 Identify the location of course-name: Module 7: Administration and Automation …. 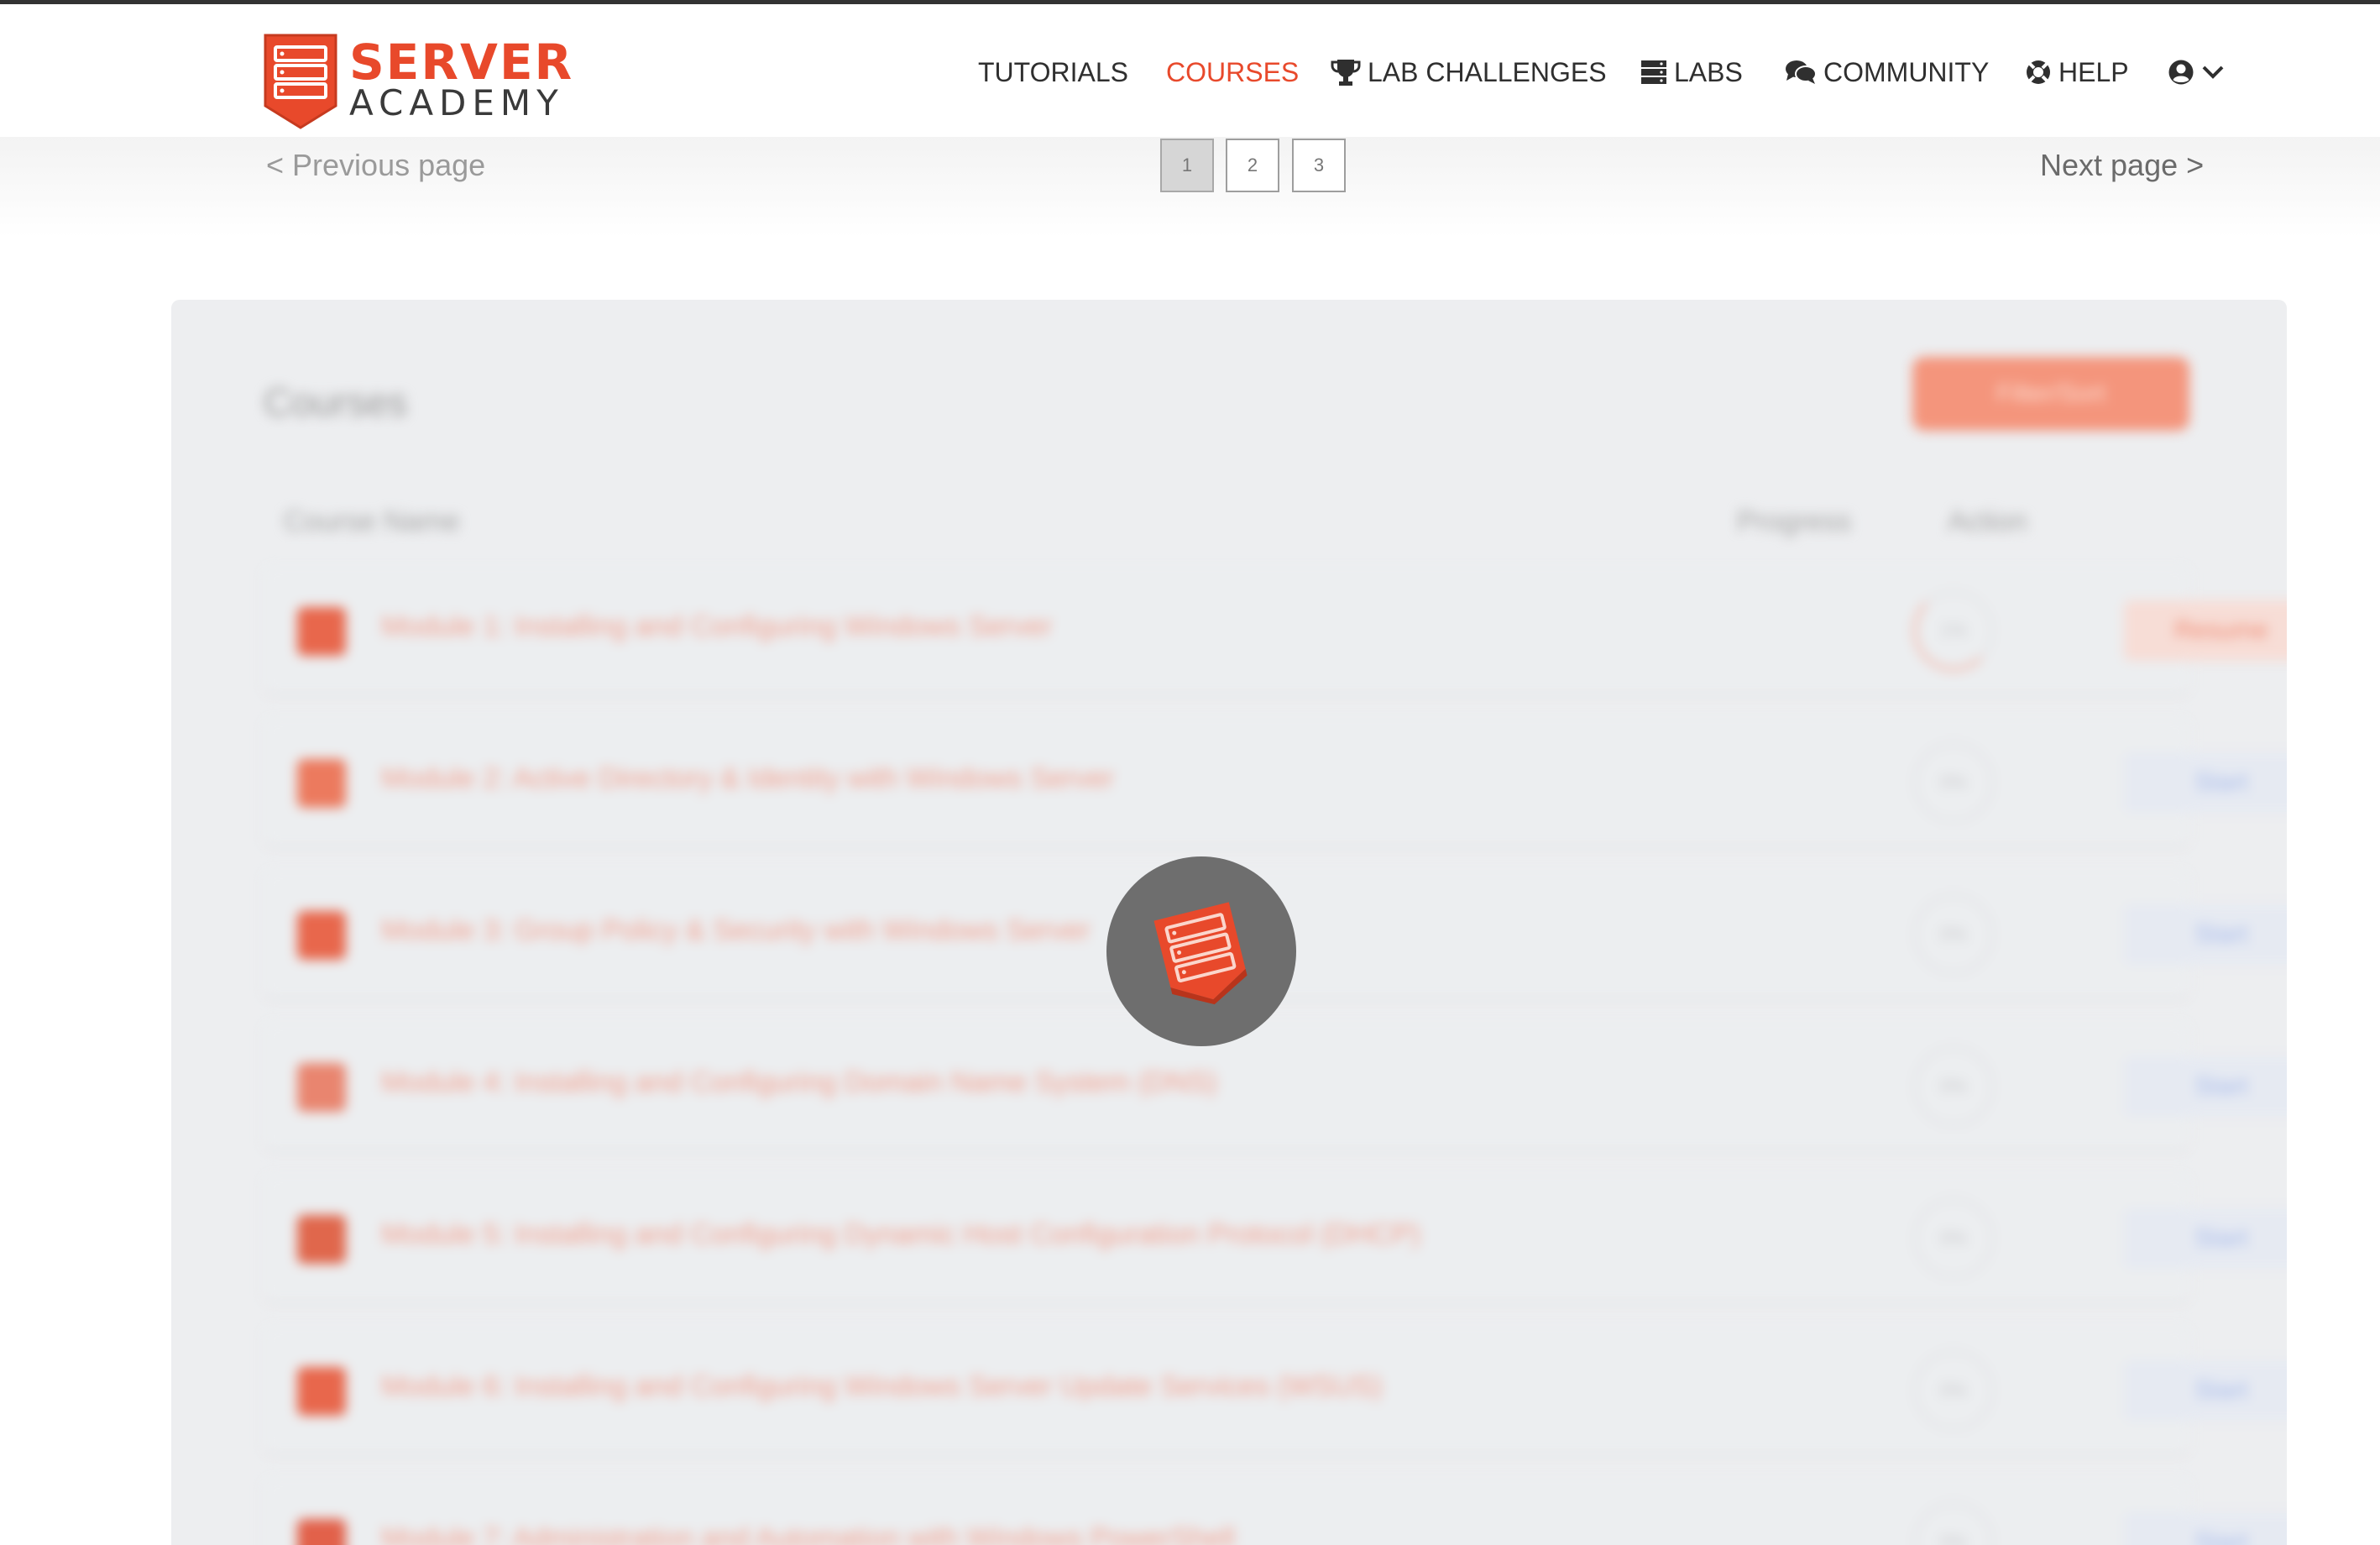
(808, 1534).